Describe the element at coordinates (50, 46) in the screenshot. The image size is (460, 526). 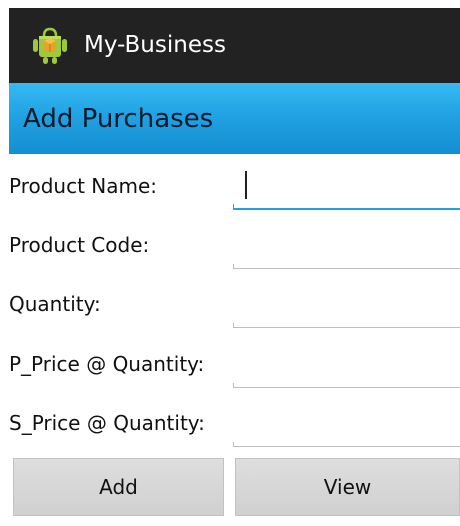
I see `android-robot-icon` at that location.